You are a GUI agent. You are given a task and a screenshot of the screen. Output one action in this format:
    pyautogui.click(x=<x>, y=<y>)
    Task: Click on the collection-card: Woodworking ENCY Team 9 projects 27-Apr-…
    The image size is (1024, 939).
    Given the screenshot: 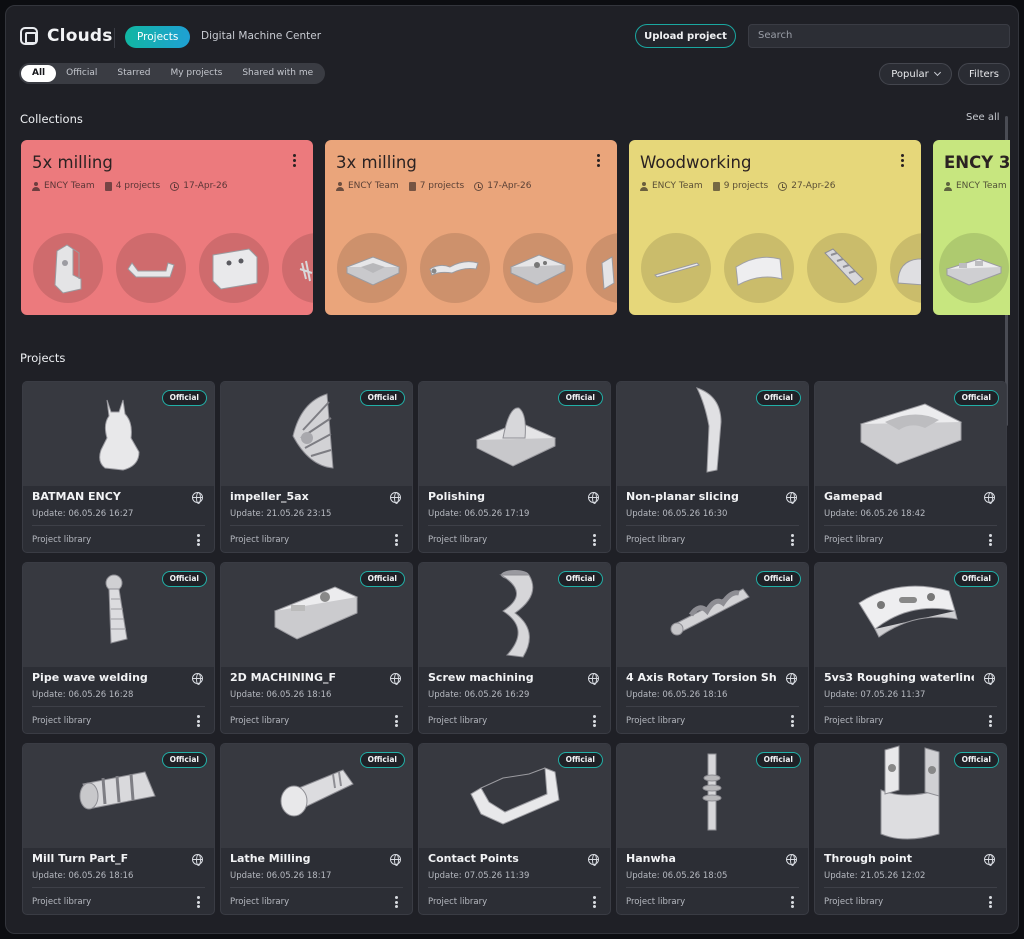 What is the action you would take?
    pyautogui.click(x=775, y=227)
    